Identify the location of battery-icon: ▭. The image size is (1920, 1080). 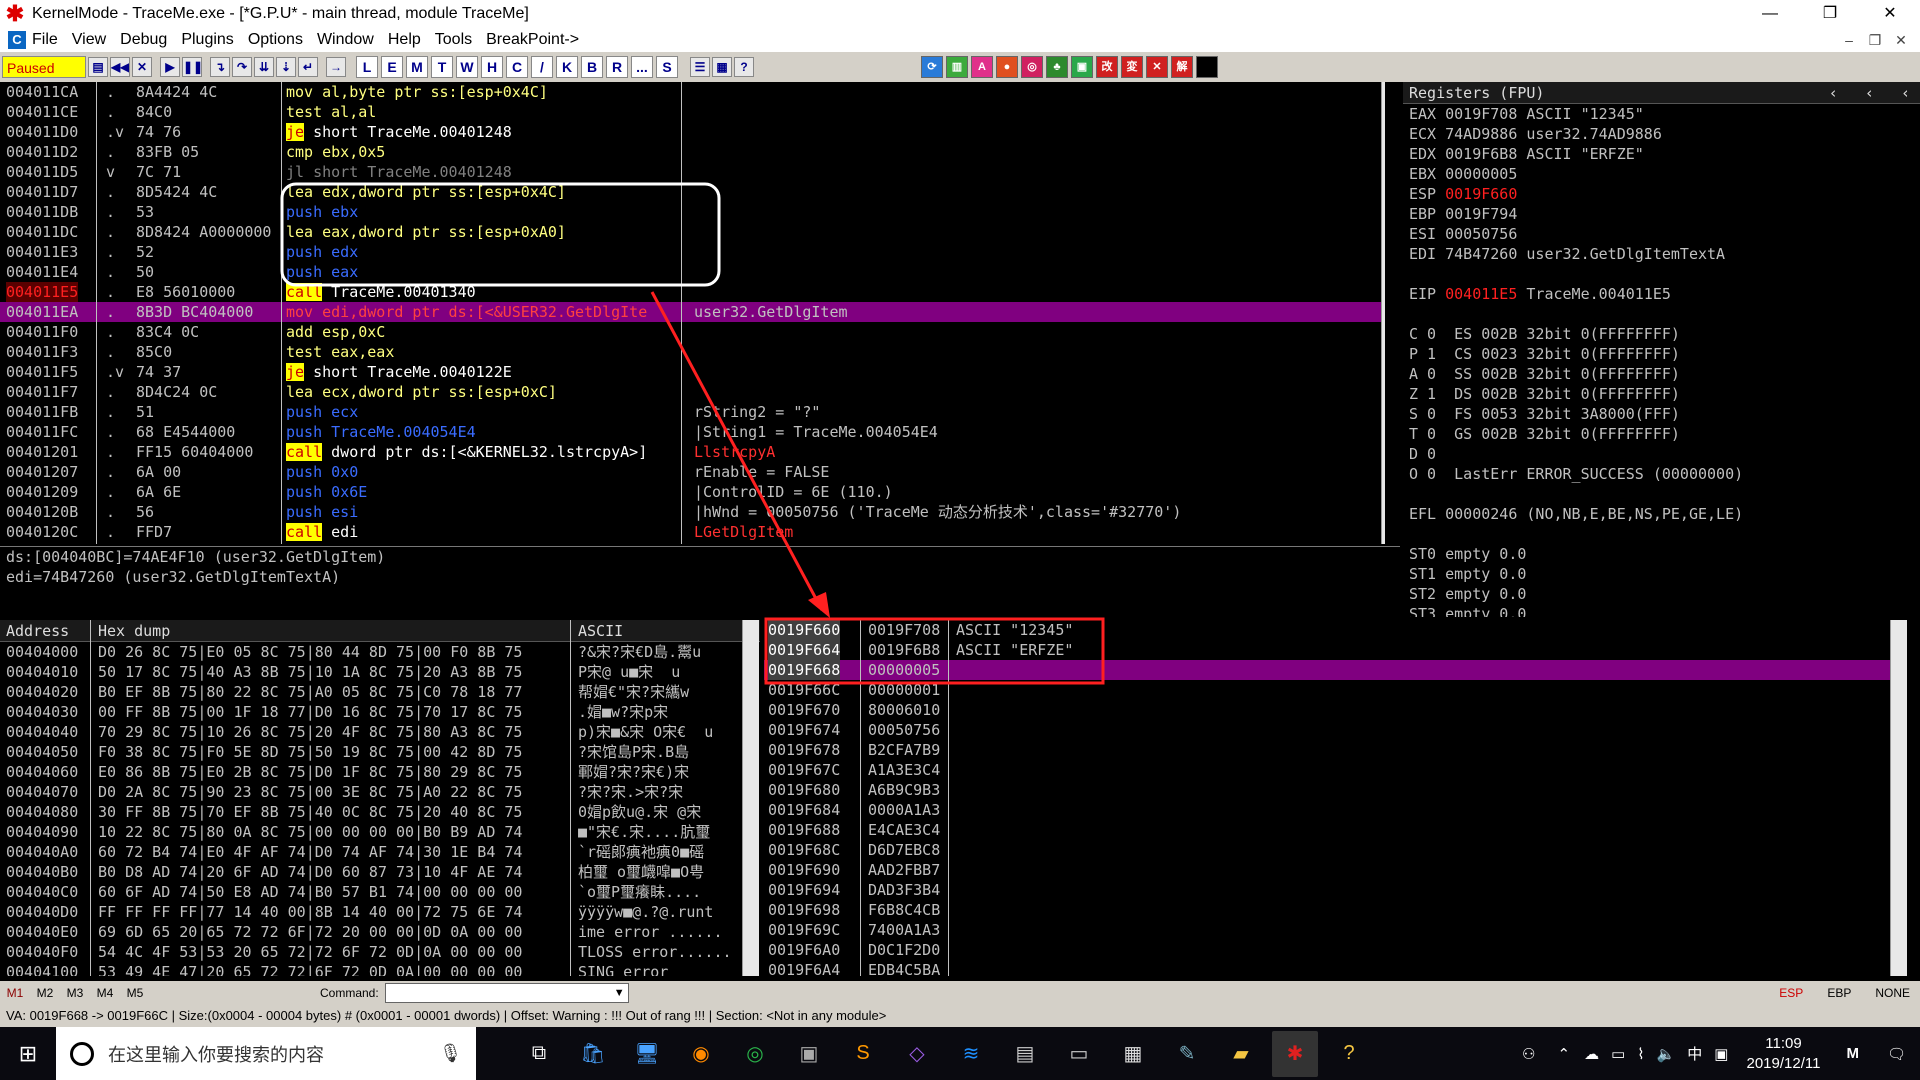
(1618, 1054).